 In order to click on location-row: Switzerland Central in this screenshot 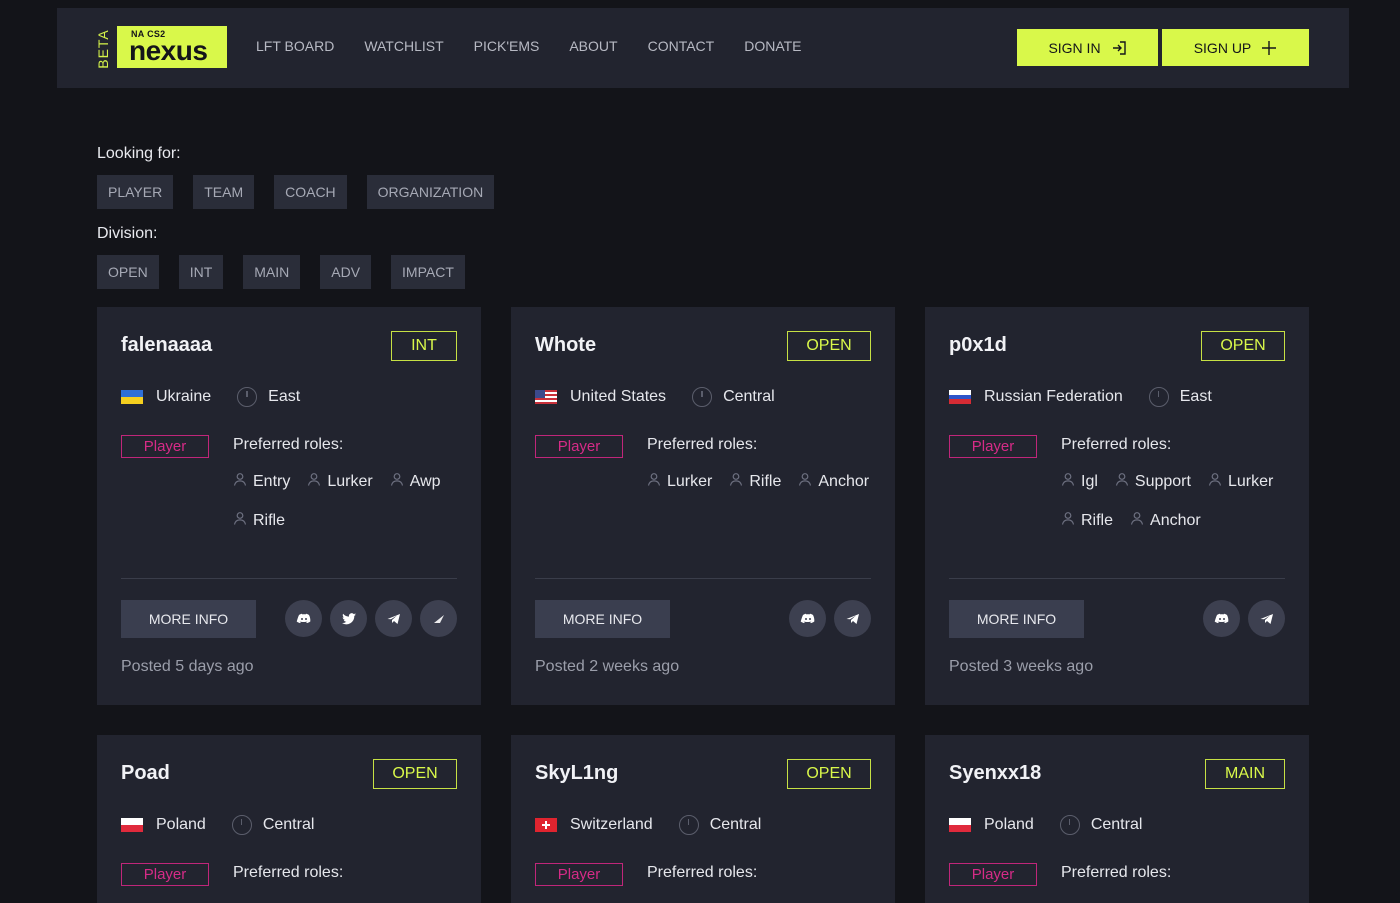, I will do `click(648, 825)`.